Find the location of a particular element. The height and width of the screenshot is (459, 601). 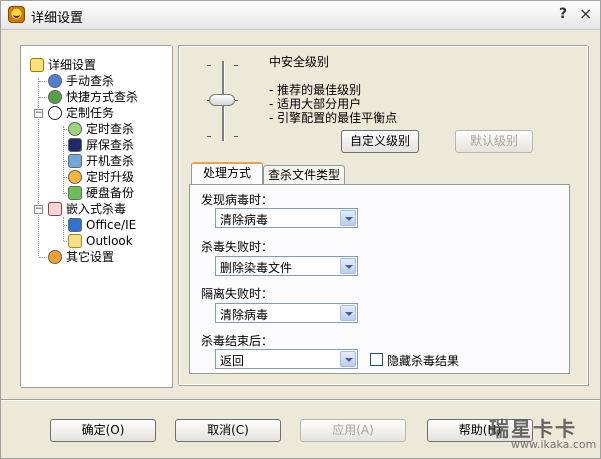

tree-item-other-settings: 其它设置 is located at coordinates (81, 257).